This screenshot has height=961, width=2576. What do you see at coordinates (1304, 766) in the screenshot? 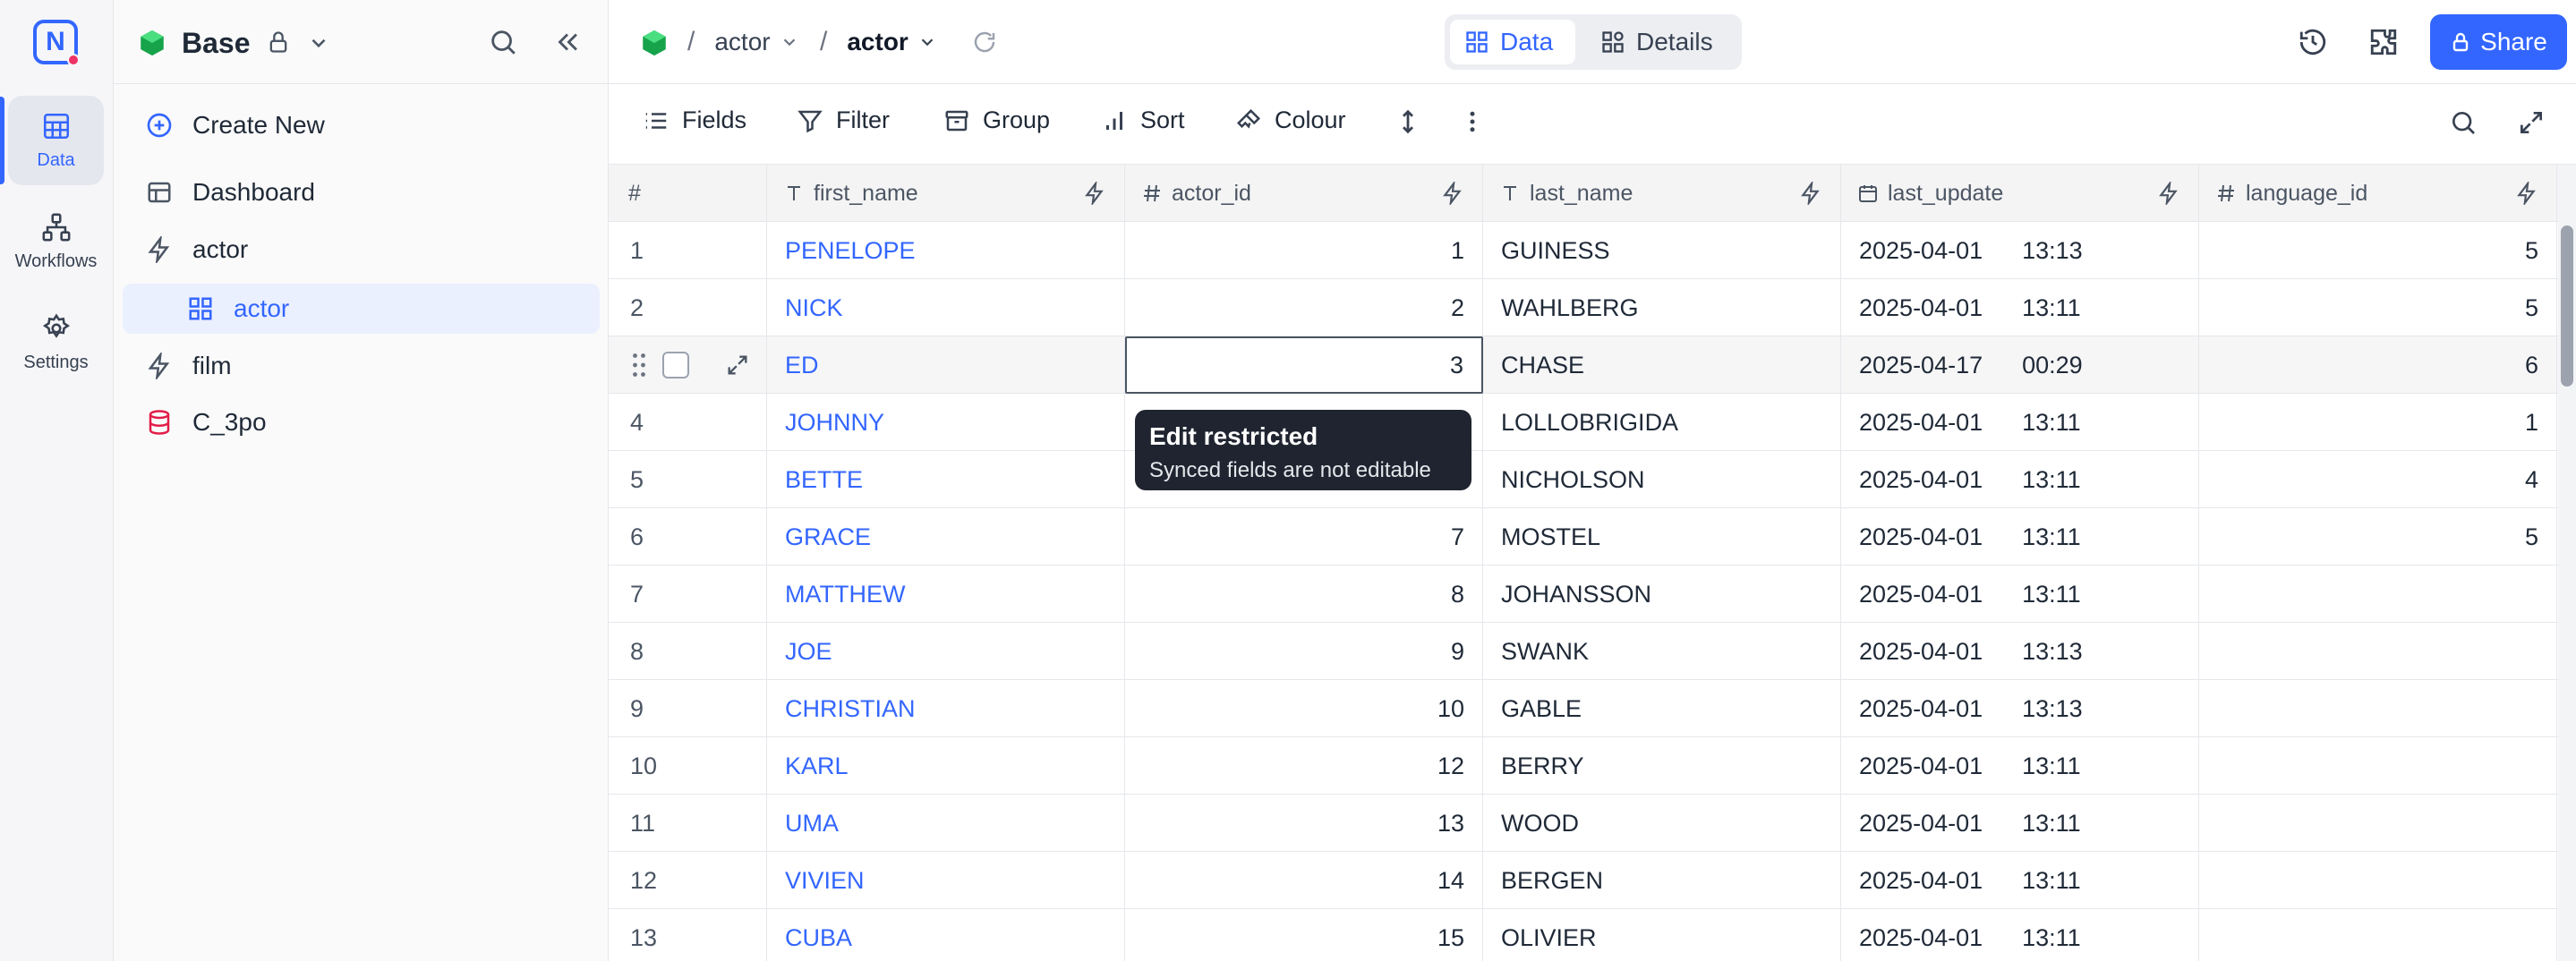
I see `cell-actor-id: 12` at bounding box center [1304, 766].